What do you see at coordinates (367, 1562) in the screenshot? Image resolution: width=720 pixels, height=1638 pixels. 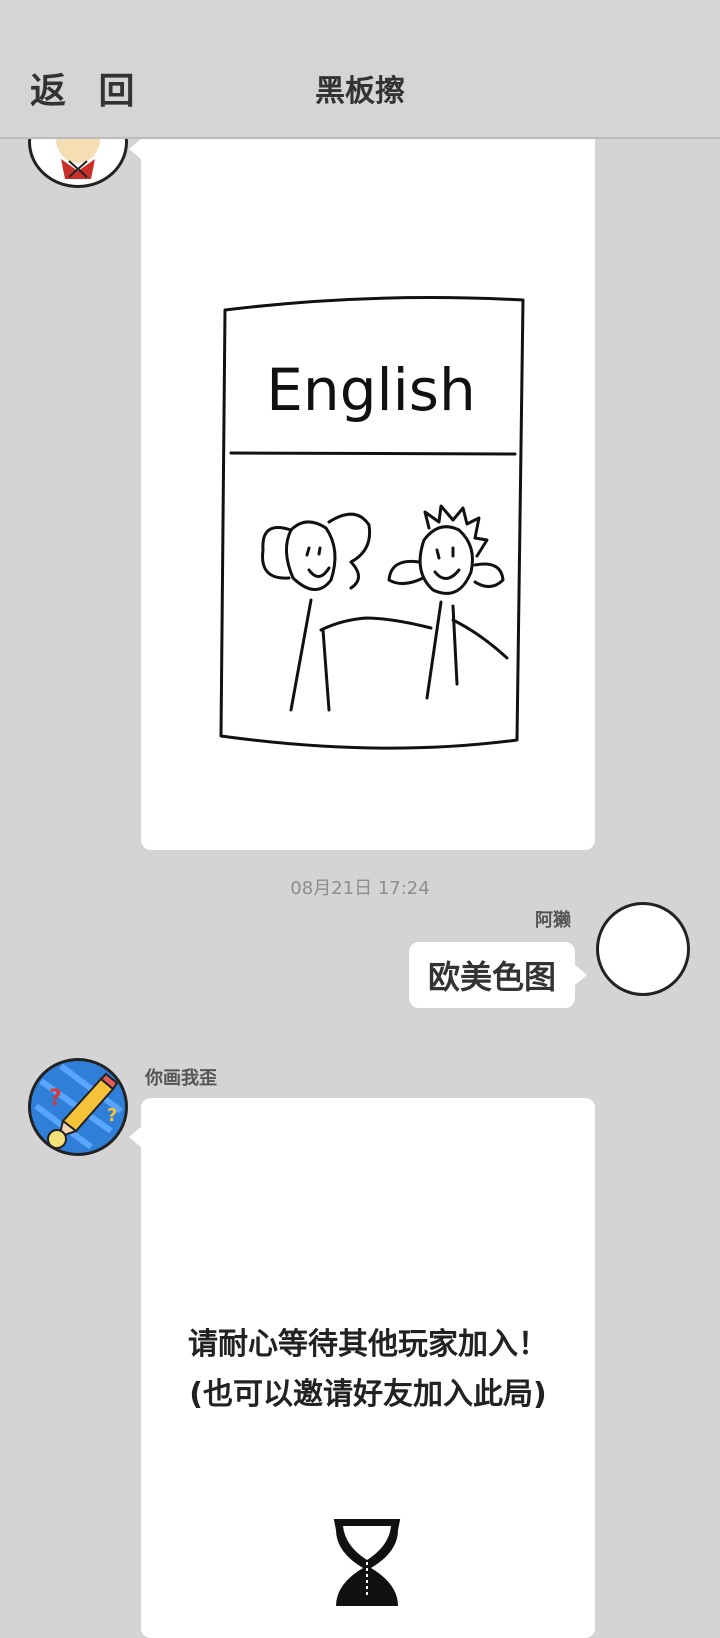 I see `hourglass-icon` at bounding box center [367, 1562].